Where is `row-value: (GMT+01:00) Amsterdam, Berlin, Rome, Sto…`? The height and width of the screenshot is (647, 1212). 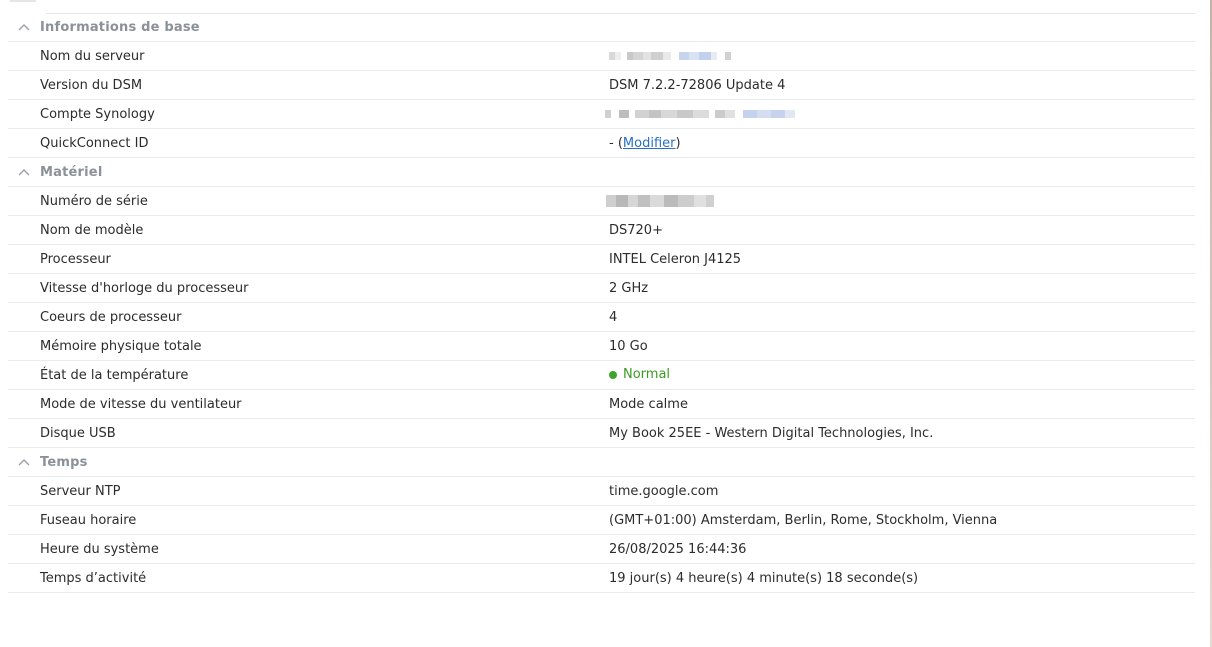
row-value: (GMT+01:00) Amsterdam, Berlin, Rome, Sto… is located at coordinates (803, 520).